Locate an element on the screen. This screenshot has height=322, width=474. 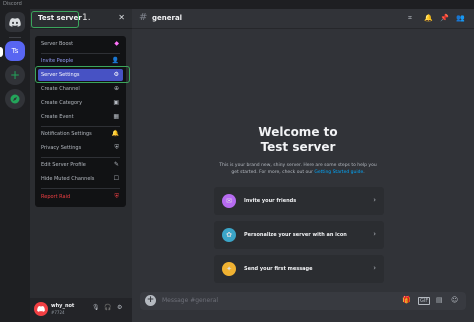
menu-item-label: Edit Server Profile is located at coordinates (63, 165).